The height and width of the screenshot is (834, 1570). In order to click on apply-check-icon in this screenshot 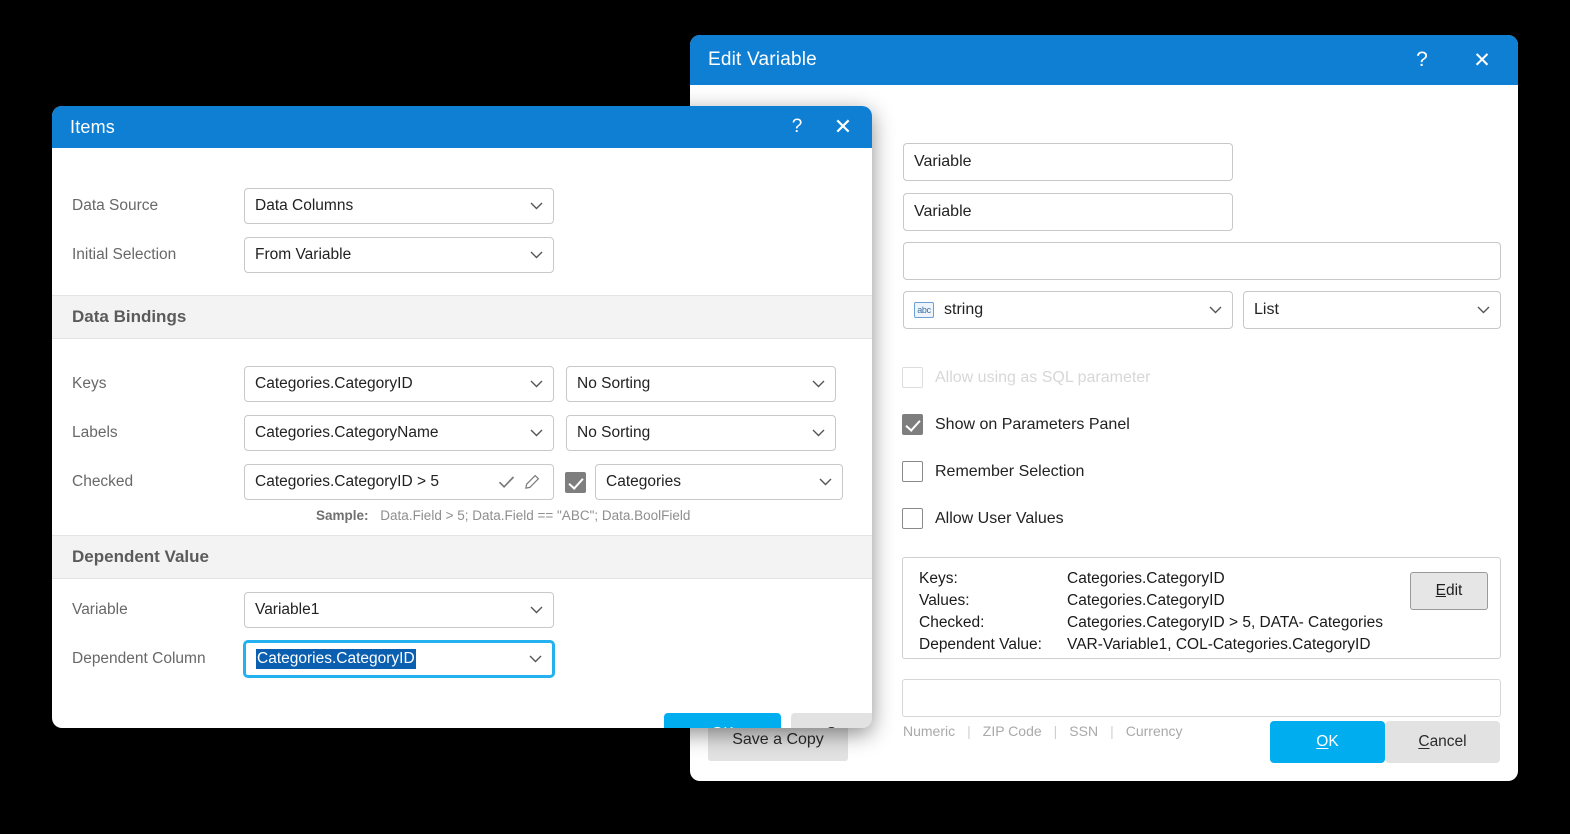, I will do `click(506, 482)`.